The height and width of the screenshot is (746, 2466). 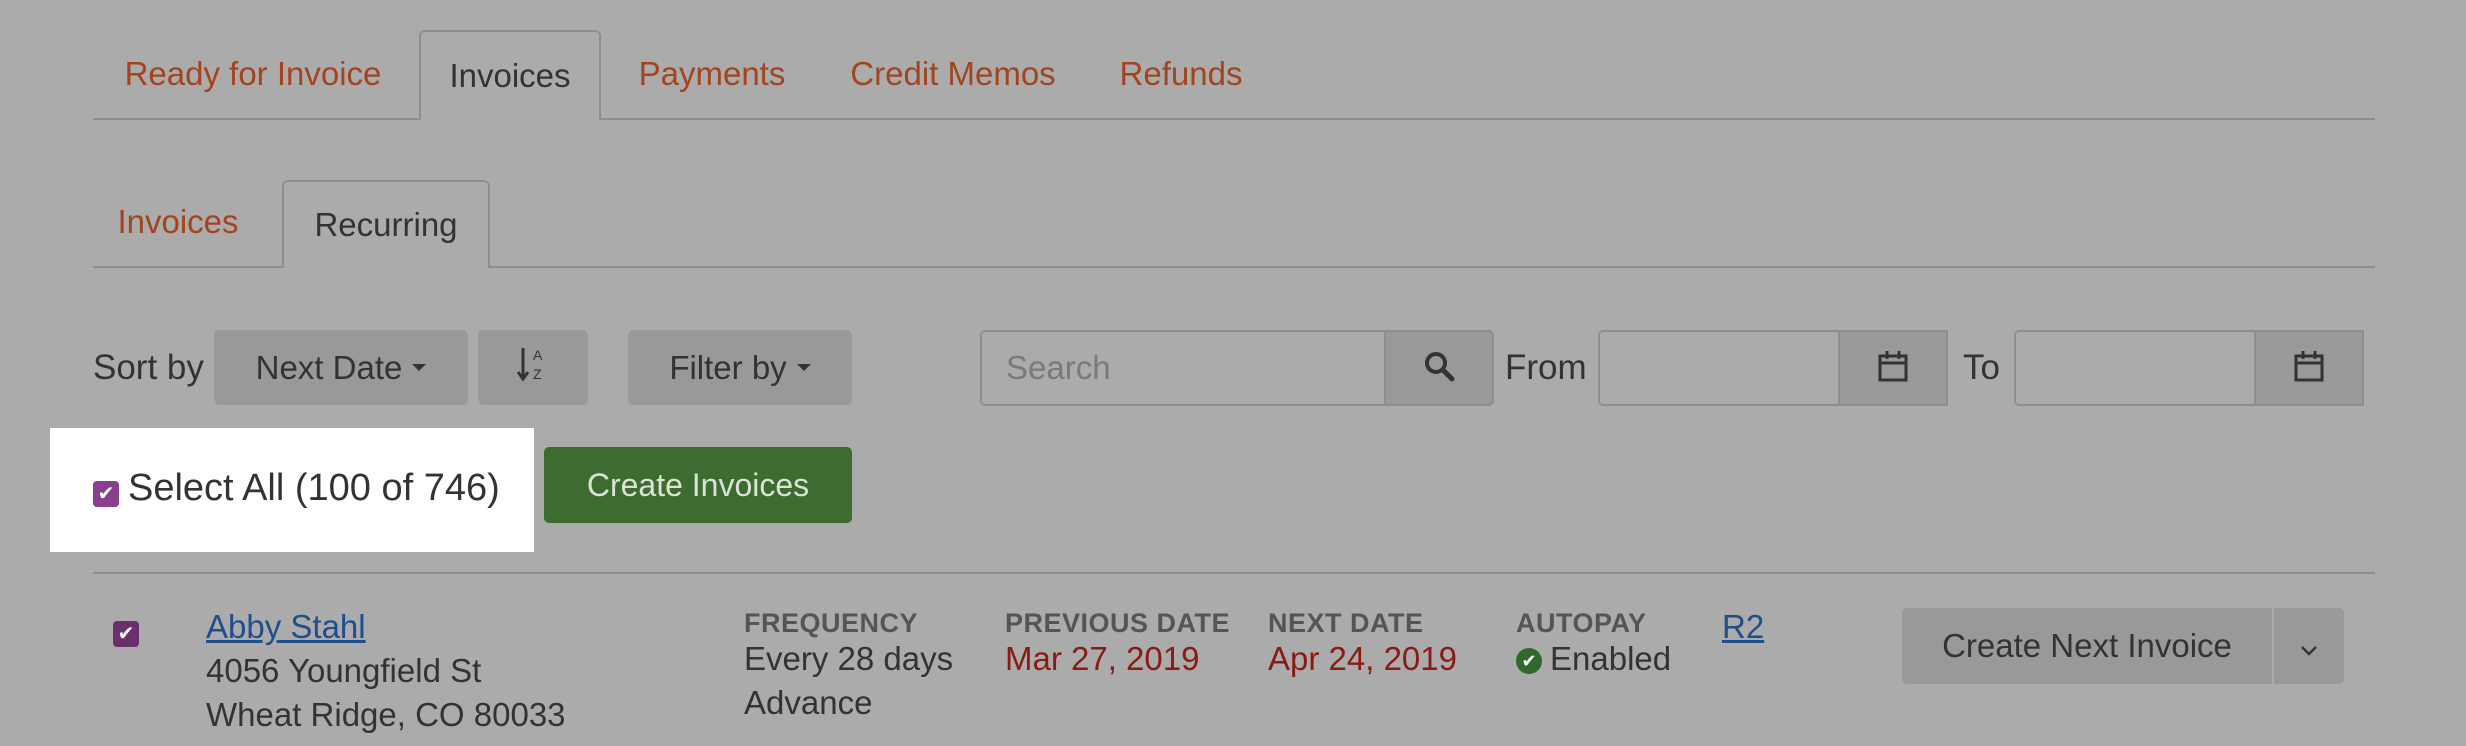 What do you see at coordinates (1362, 658) in the screenshot?
I see `next-date-value: Apr 24, 2019` at bounding box center [1362, 658].